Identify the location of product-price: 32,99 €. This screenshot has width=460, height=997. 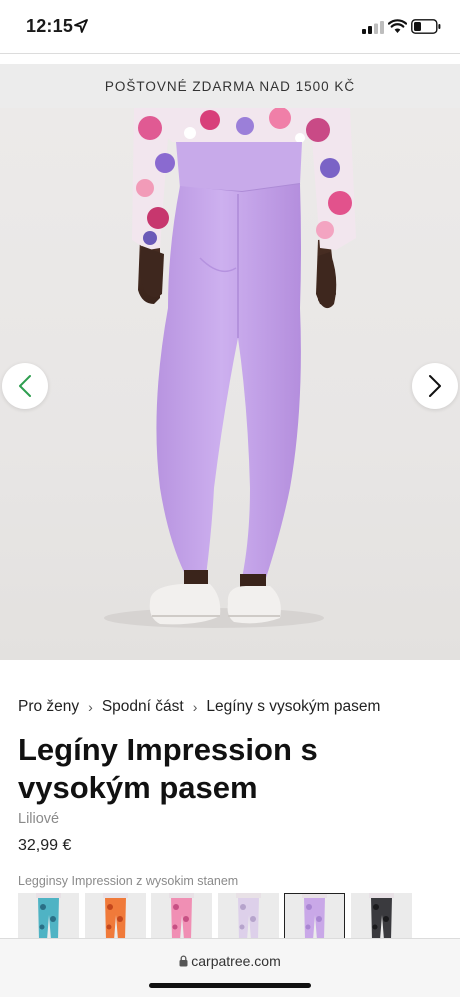
(45, 845).